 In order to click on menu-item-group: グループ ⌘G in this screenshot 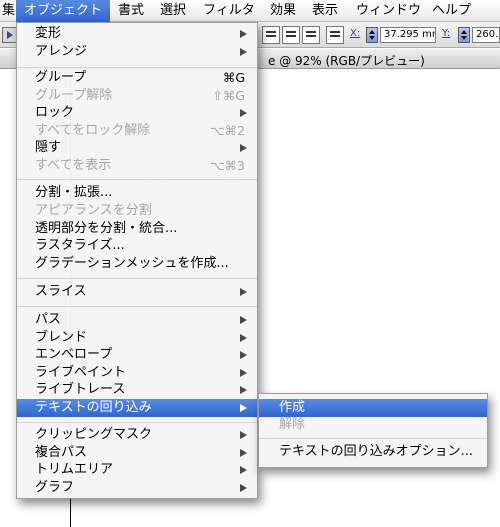, I will do `click(137, 78)`.